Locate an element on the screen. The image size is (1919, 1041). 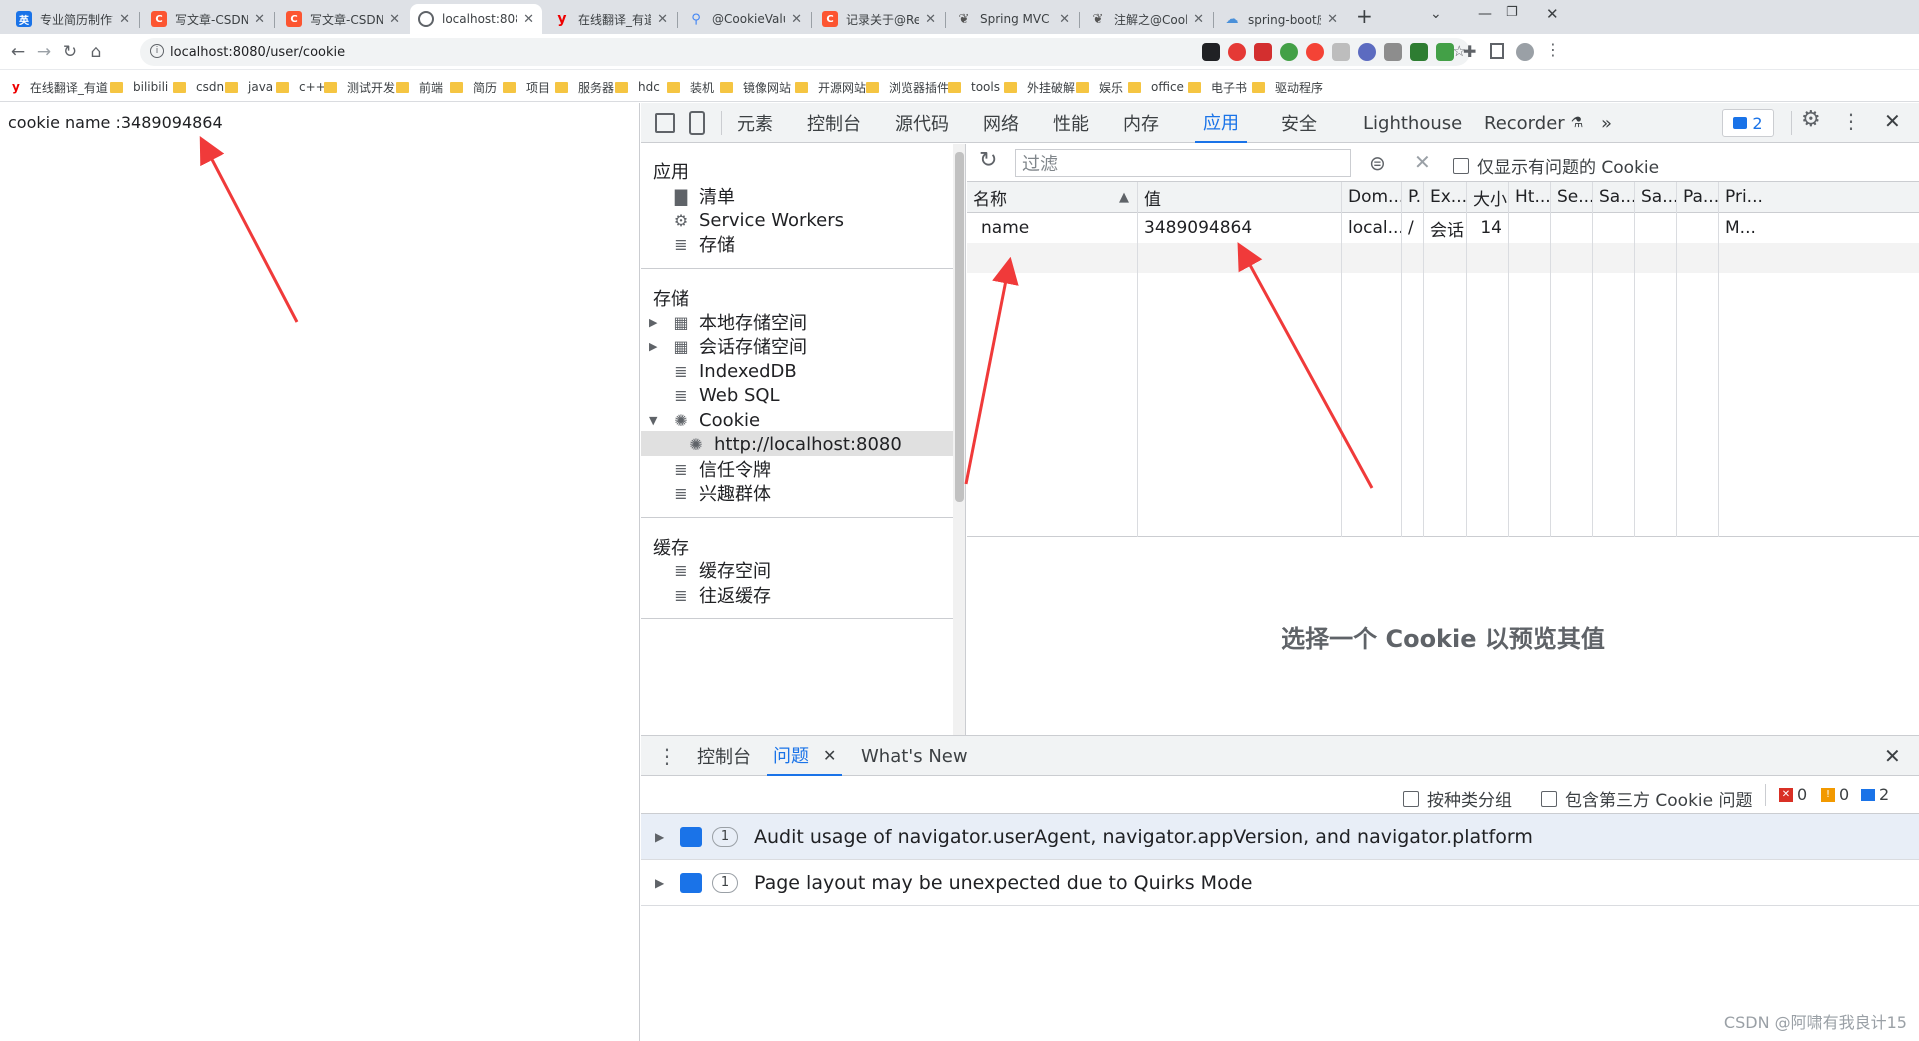
bookmark-item: 项目 is located at coordinates (526, 87).